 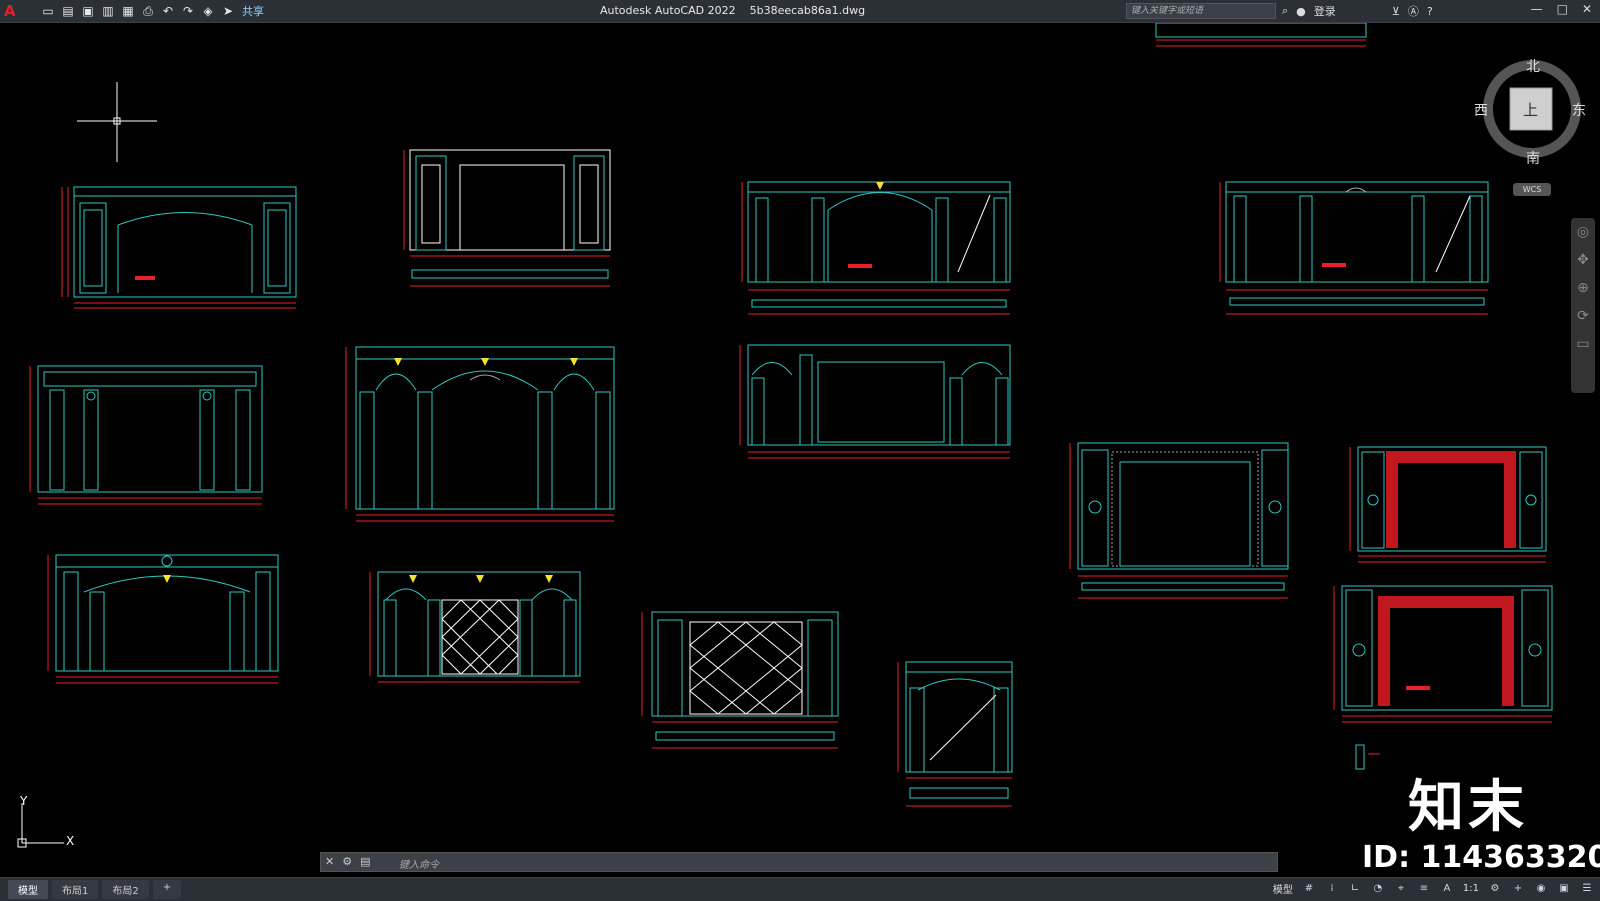 I want to click on snap-icon: ⁞, so click(x=1332, y=889).